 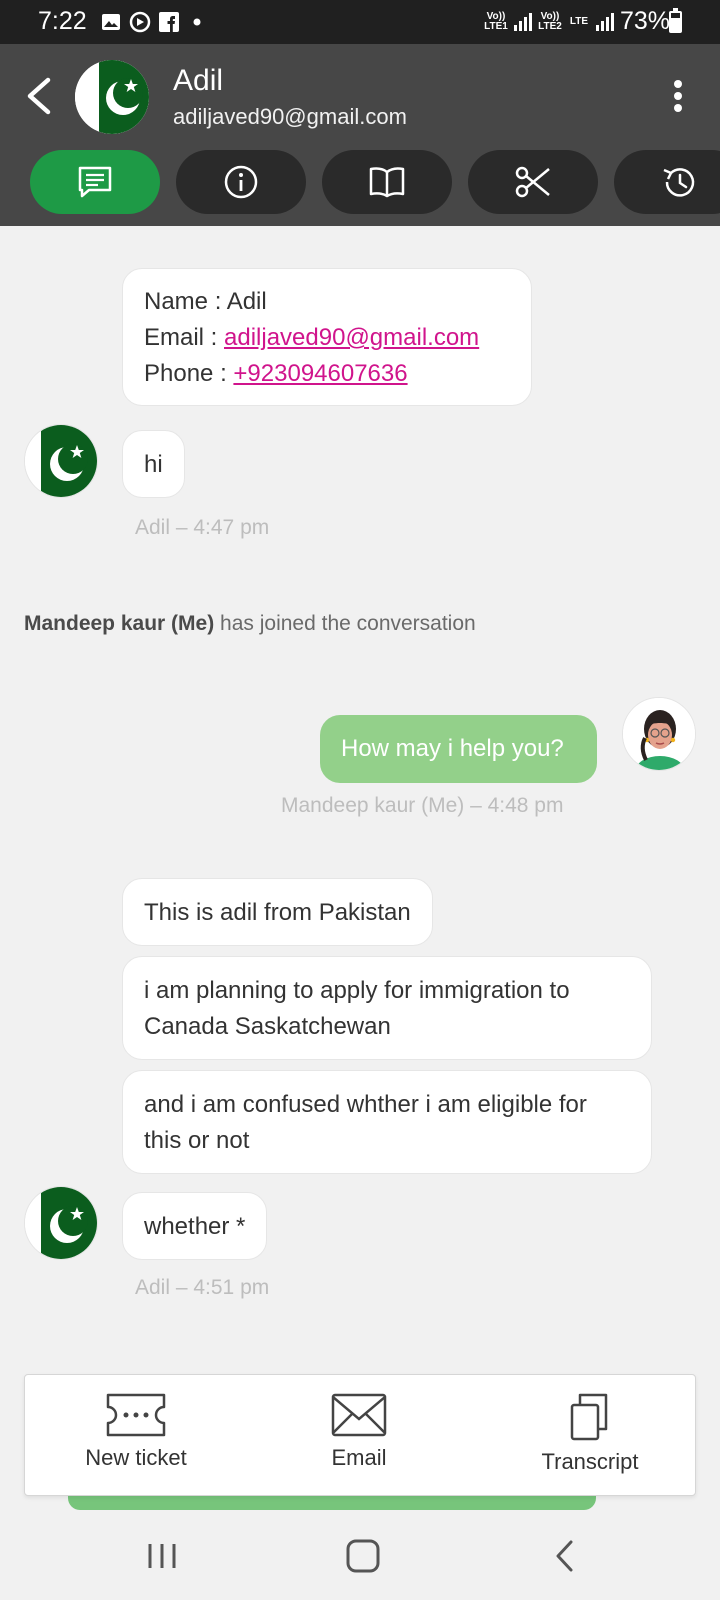 I want to click on tab-canned-responses, so click(x=533, y=182).